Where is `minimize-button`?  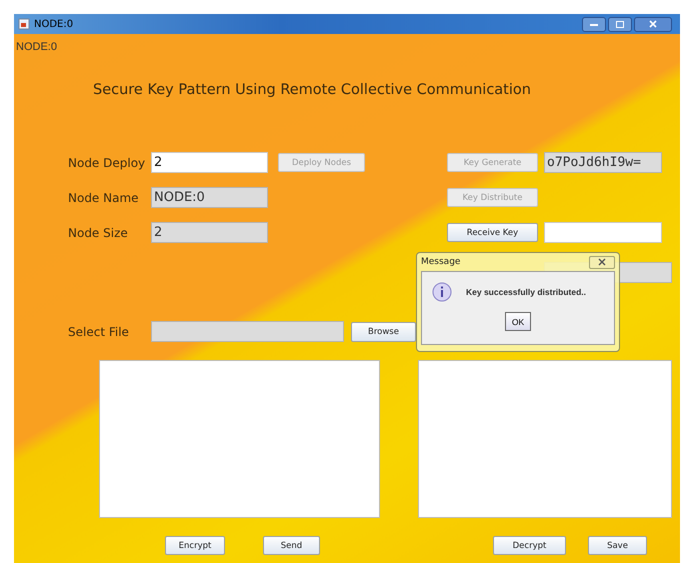 minimize-button is located at coordinates (594, 24).